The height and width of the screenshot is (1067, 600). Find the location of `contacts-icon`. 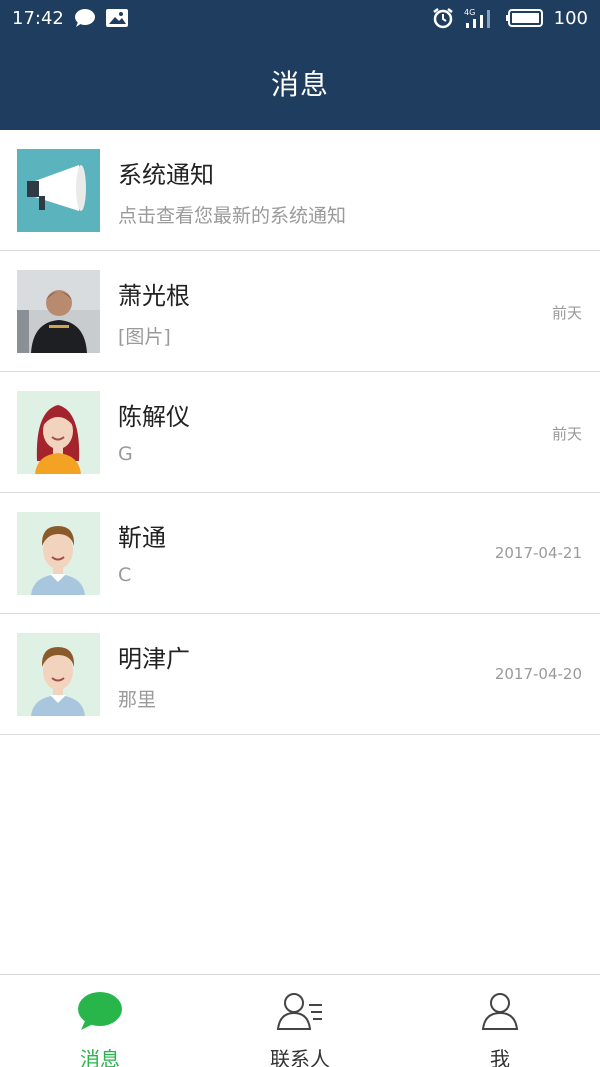

contacts-icon is located at coordinates (300, 1013).